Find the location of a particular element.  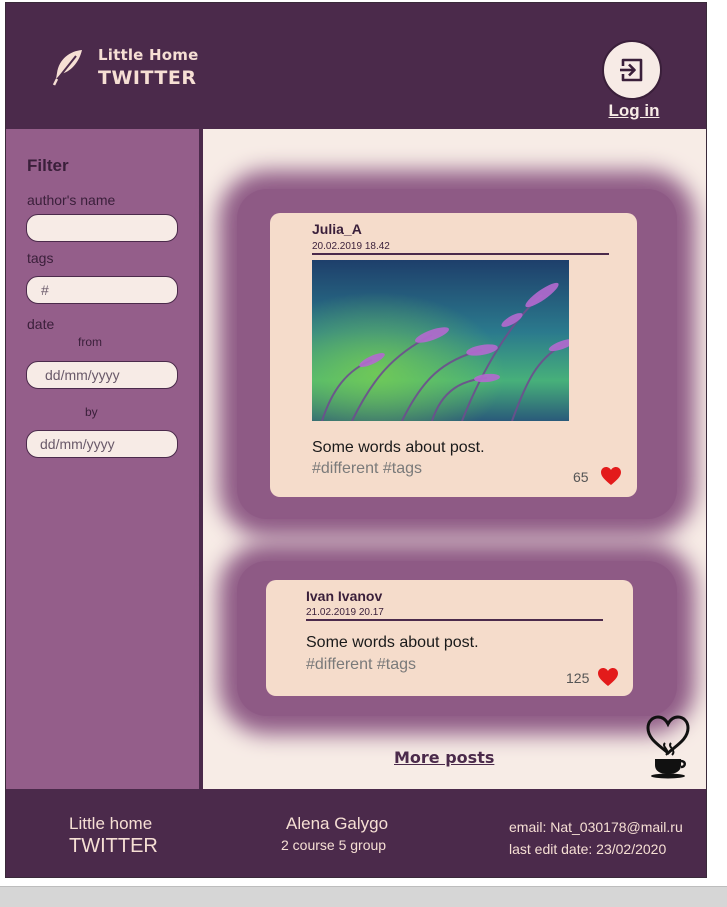

sign-in-icon is located at coordinates (631, 70).